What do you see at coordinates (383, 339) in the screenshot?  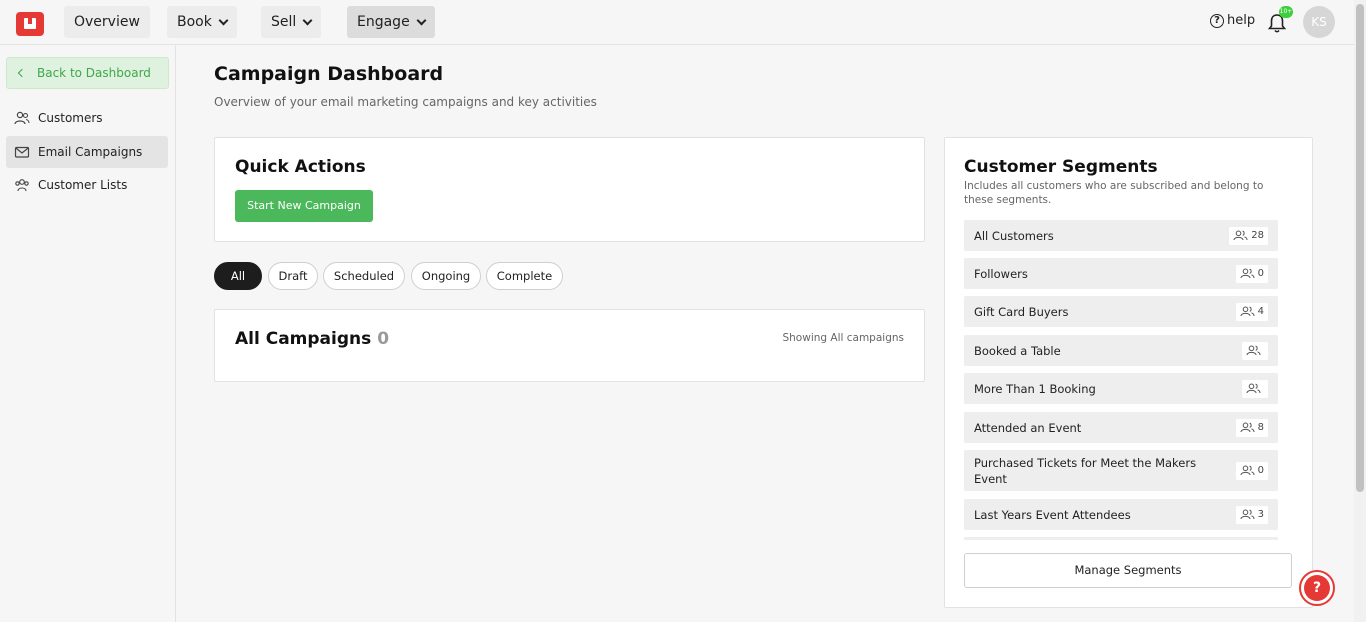 I see `campaign-count: 0` at bounding box center [383, 339].